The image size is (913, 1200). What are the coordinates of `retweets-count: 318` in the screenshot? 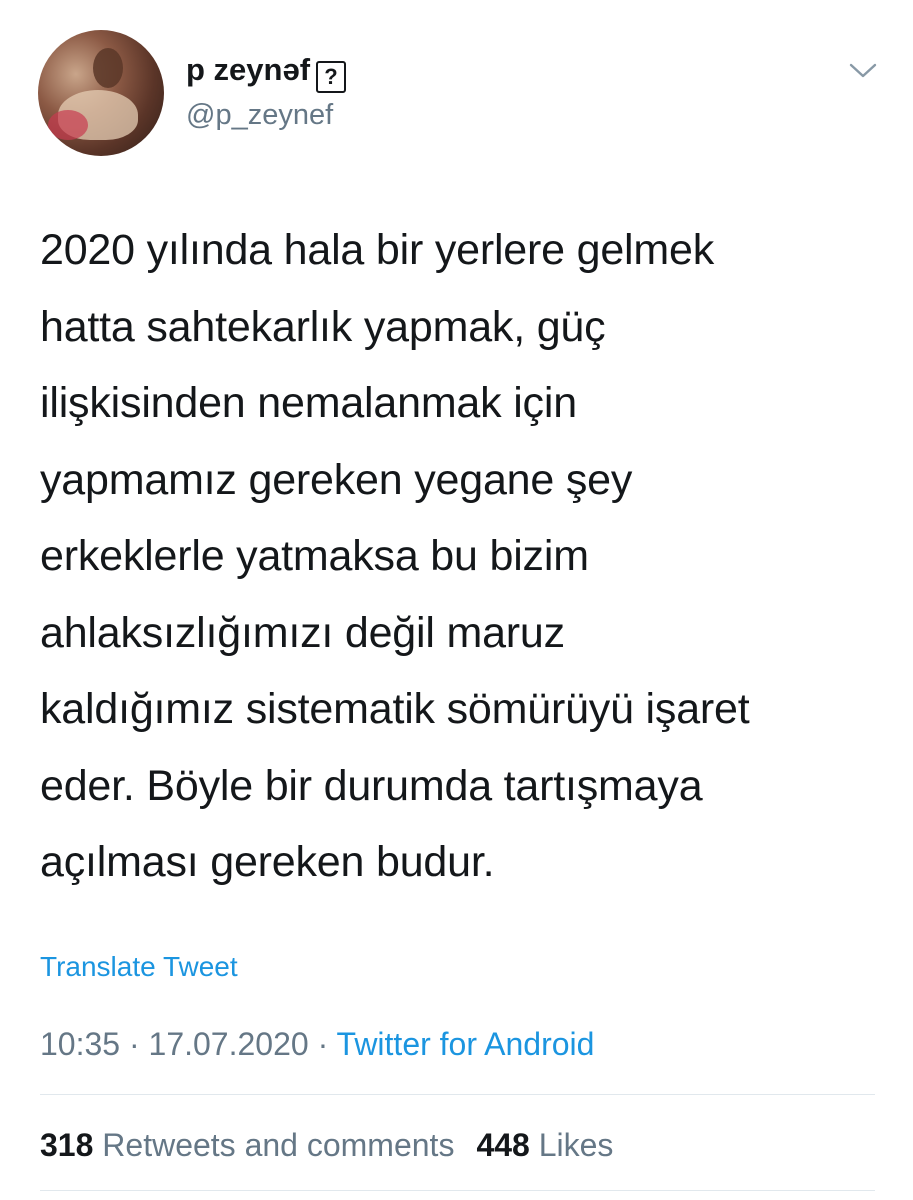 It's located at (67, 1145).